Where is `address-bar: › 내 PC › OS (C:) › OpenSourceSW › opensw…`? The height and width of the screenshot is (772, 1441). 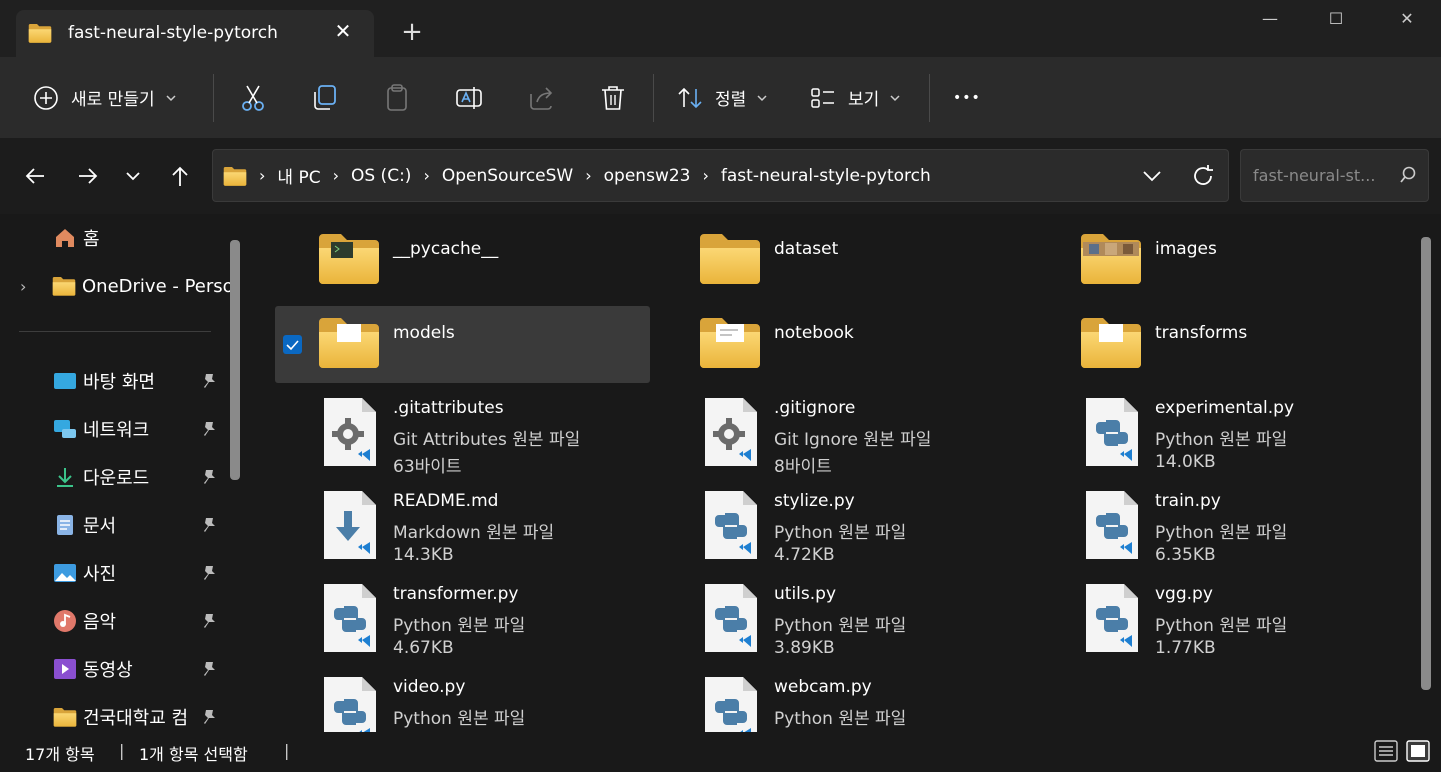 address-bar: › 내 PC › OS (C:) › OpenSourceSW › opensw… is located at coordinates (720, 175).